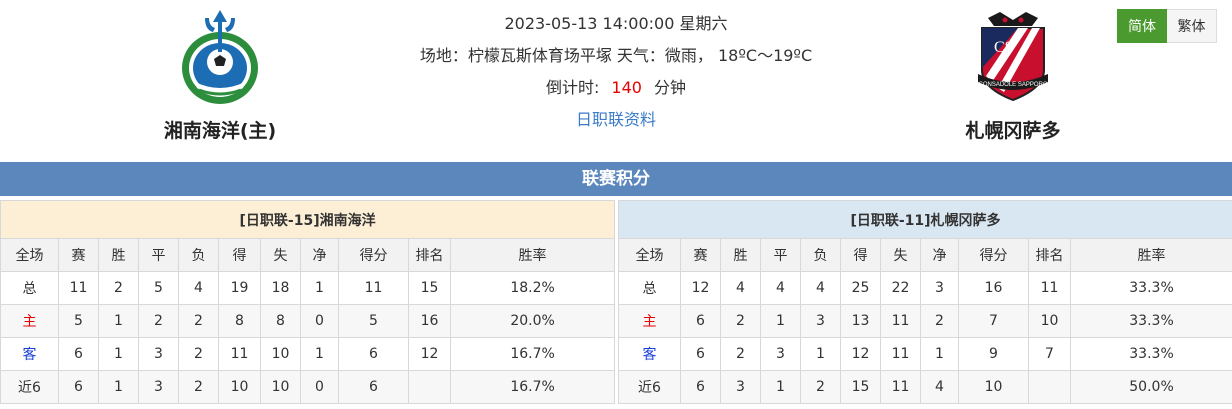 The image size is (1232, 409). I want to click on row-label: 主, so click(29, 321).